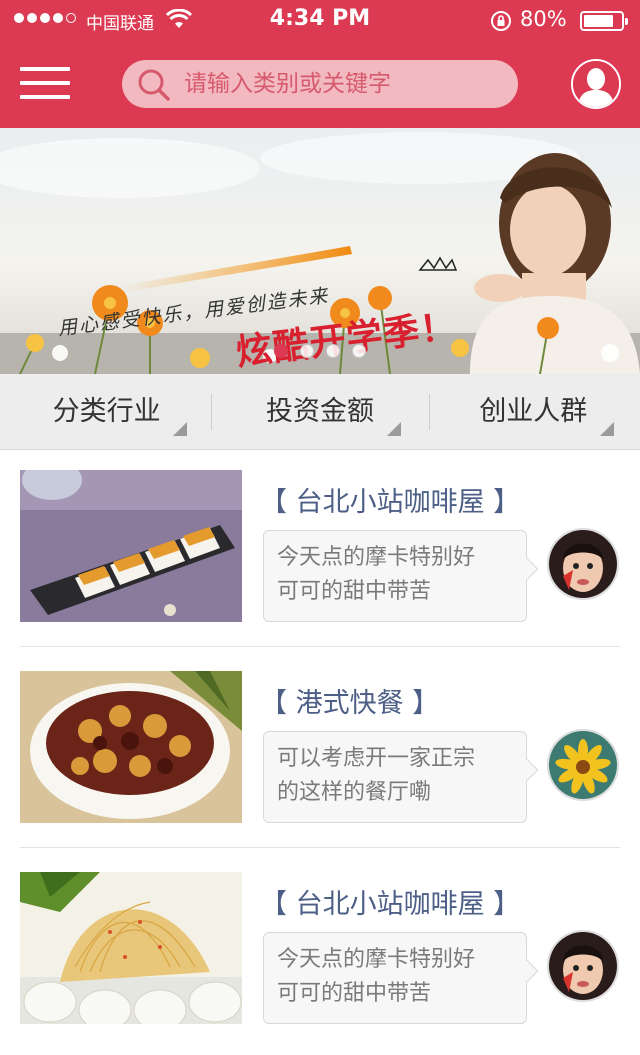  I want to click on app-header: 中国联通 4:34 PM 80%, so click(320, 64).